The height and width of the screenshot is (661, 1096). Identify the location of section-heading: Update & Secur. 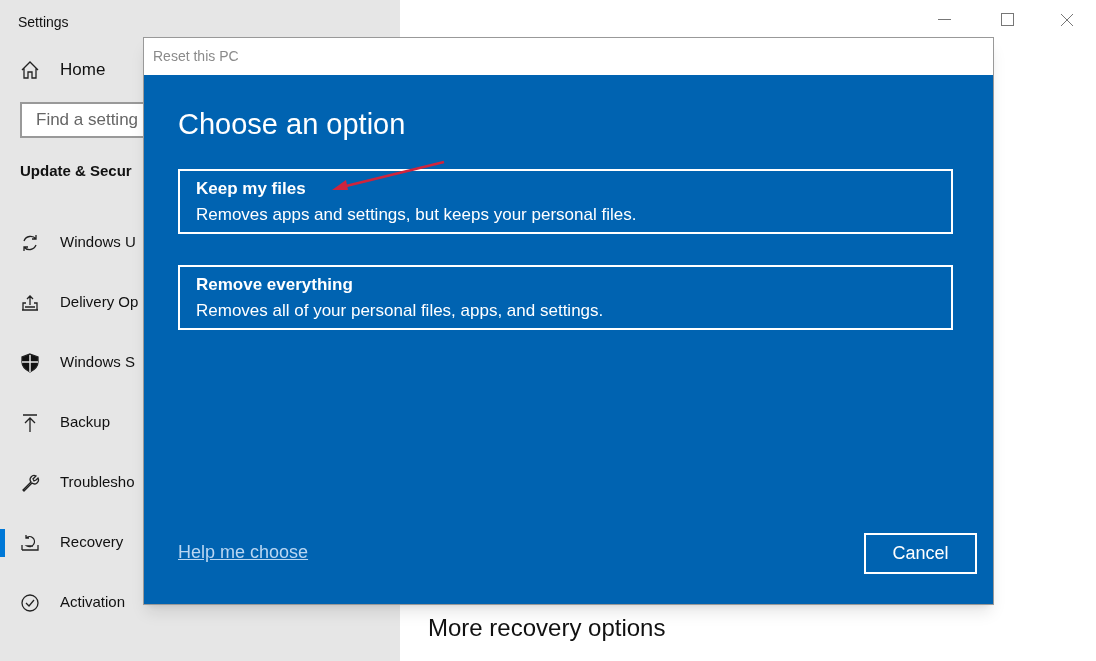
(76, 171).